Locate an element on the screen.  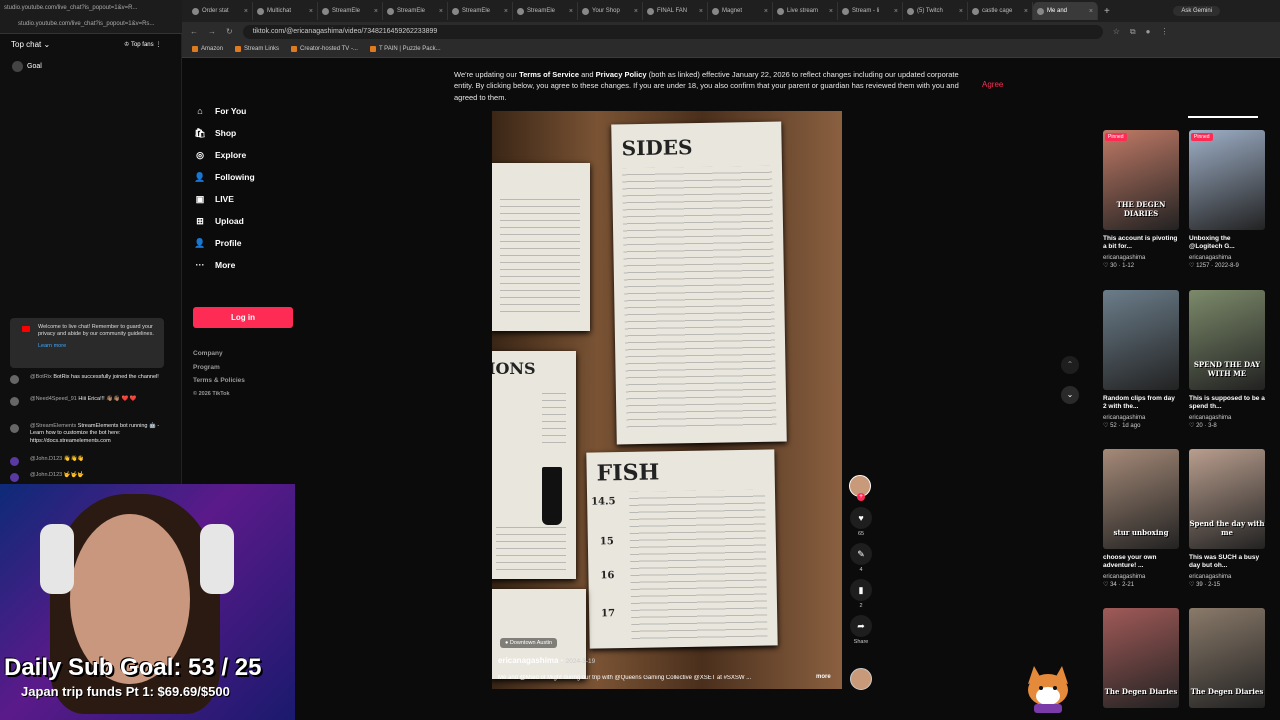
share-action: ➦ Share is located at coordinates (861, 630).